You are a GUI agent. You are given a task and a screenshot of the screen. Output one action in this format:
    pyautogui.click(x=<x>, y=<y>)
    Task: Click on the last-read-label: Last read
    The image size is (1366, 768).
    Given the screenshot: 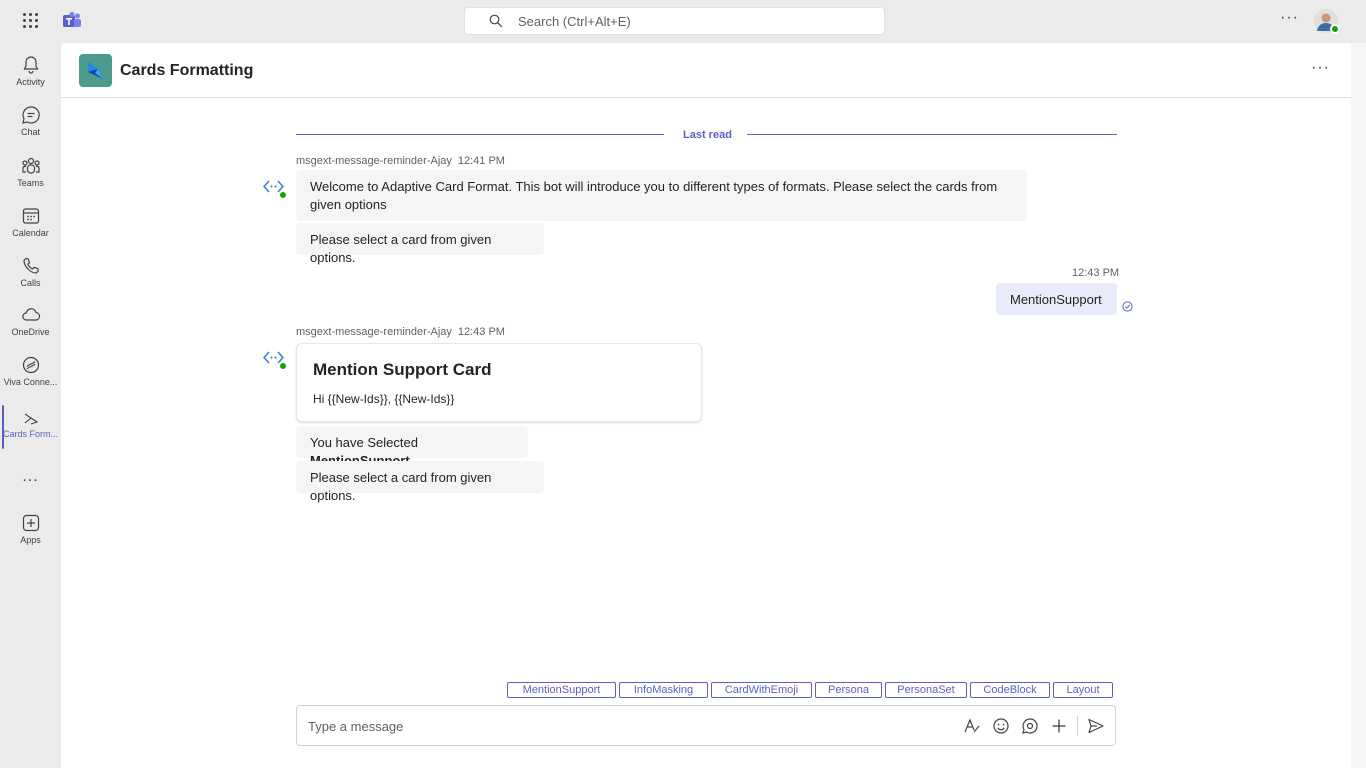 What is the action you would take?
    pyautogui.click(x=707, y=135)
    